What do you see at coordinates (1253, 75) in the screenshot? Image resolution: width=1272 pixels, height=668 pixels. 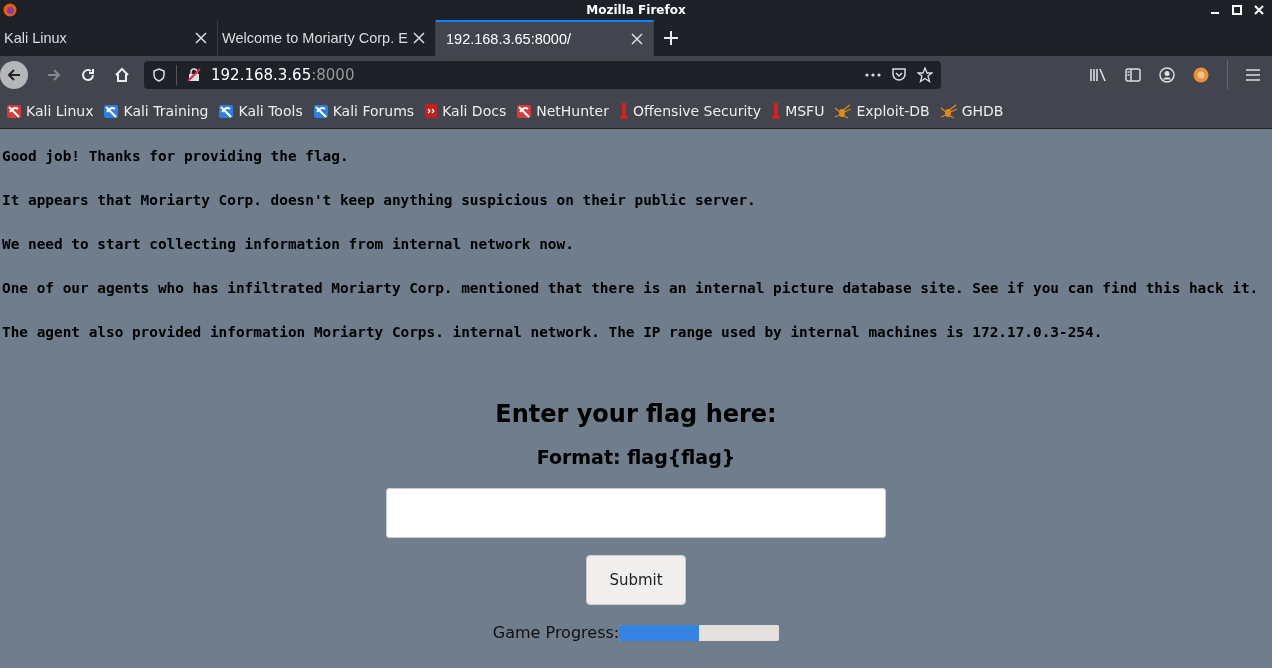 I see `menu-icon` at bounding box center [1253, 75].